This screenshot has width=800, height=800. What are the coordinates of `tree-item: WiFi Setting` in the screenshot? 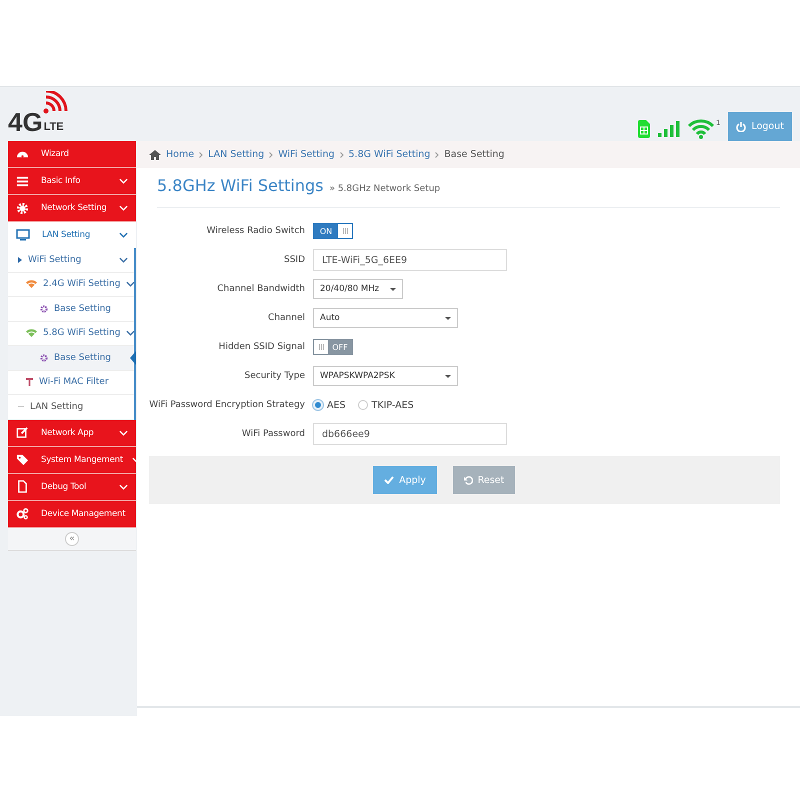 It's located at (71, 260).